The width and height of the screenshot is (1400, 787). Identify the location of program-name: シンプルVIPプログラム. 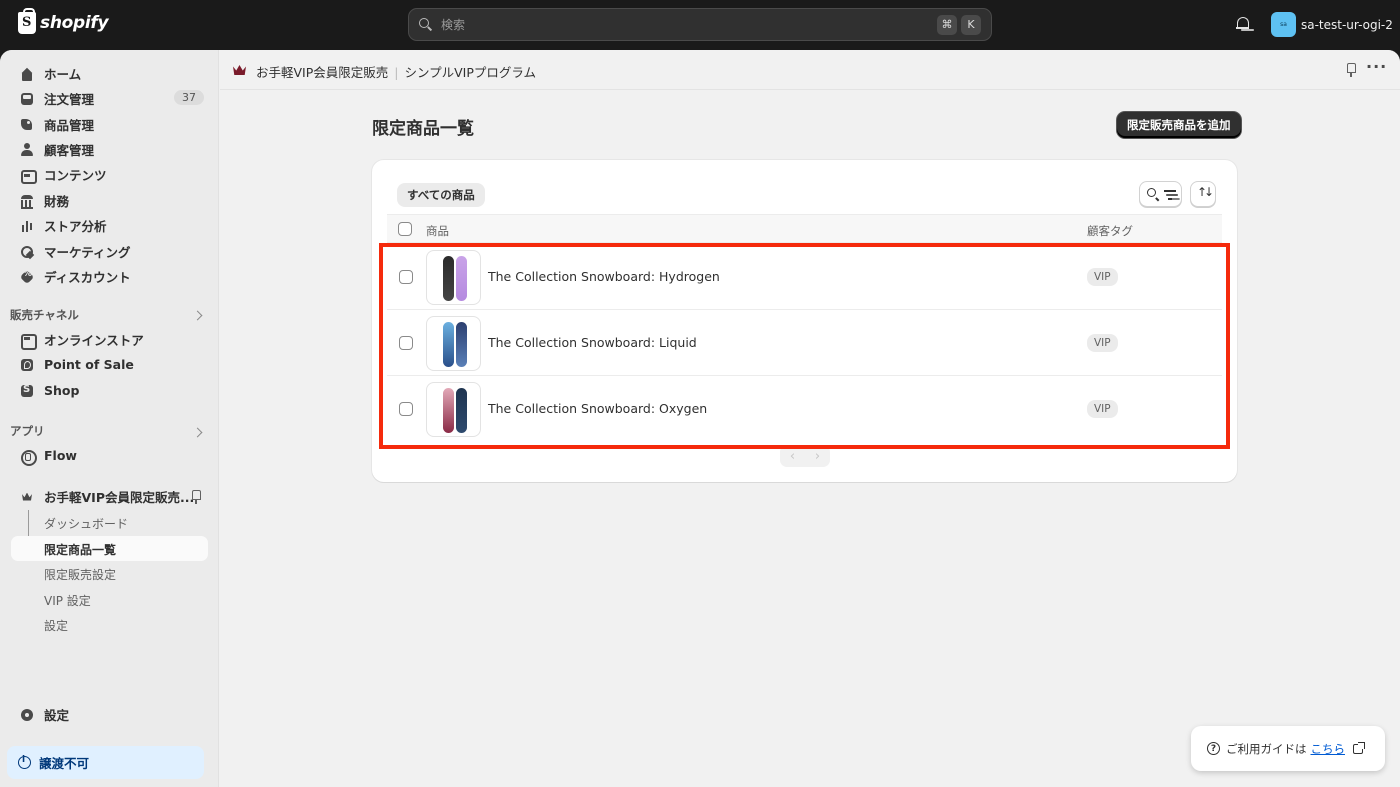
(470, 72).